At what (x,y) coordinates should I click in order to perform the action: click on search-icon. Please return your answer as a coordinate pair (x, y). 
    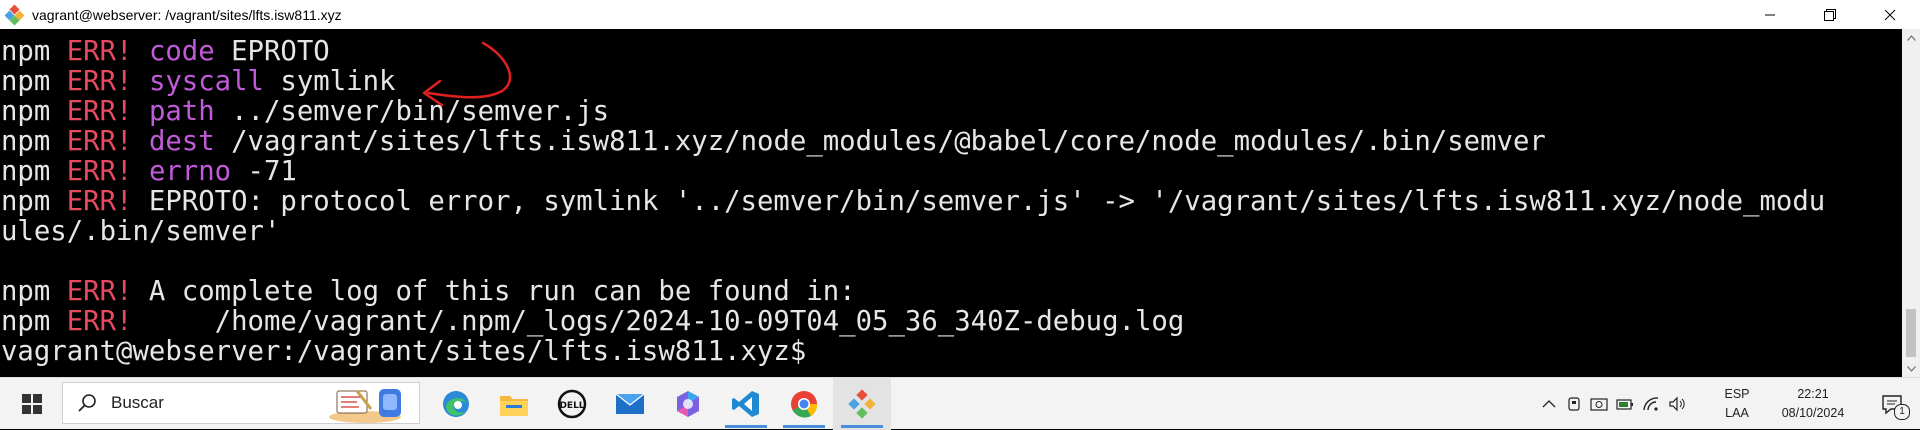
    Looking at the image, I should click on (87, 403).